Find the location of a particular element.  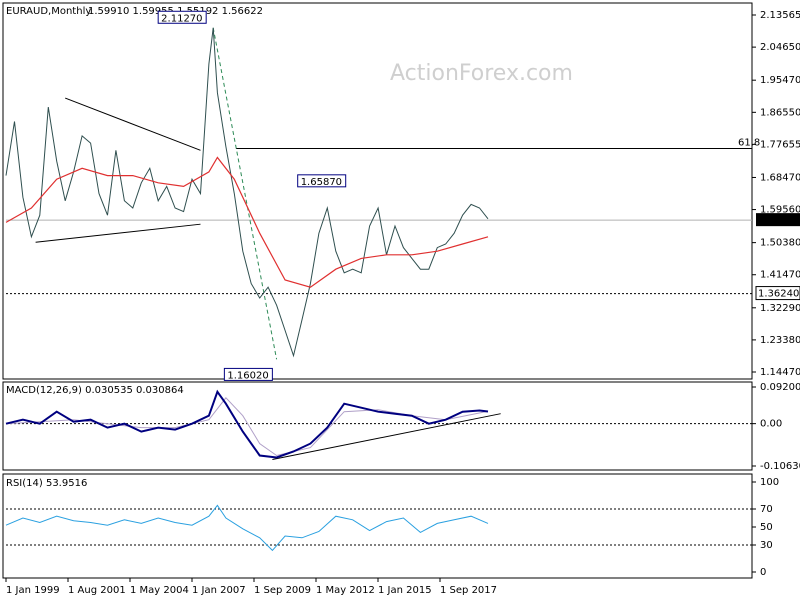

x-tick-label: 1 Jan 2007 is located at coordinates (219, 590).